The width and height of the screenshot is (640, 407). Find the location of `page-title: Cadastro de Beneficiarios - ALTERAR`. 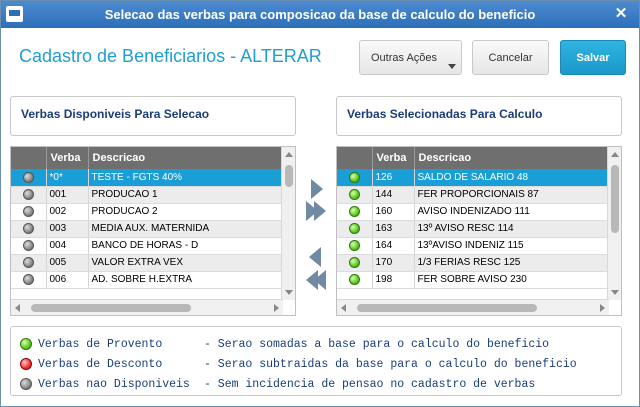

page-title: Cadastro de Beneficiarios - ALTERAR is located at coordinates (170, 56).